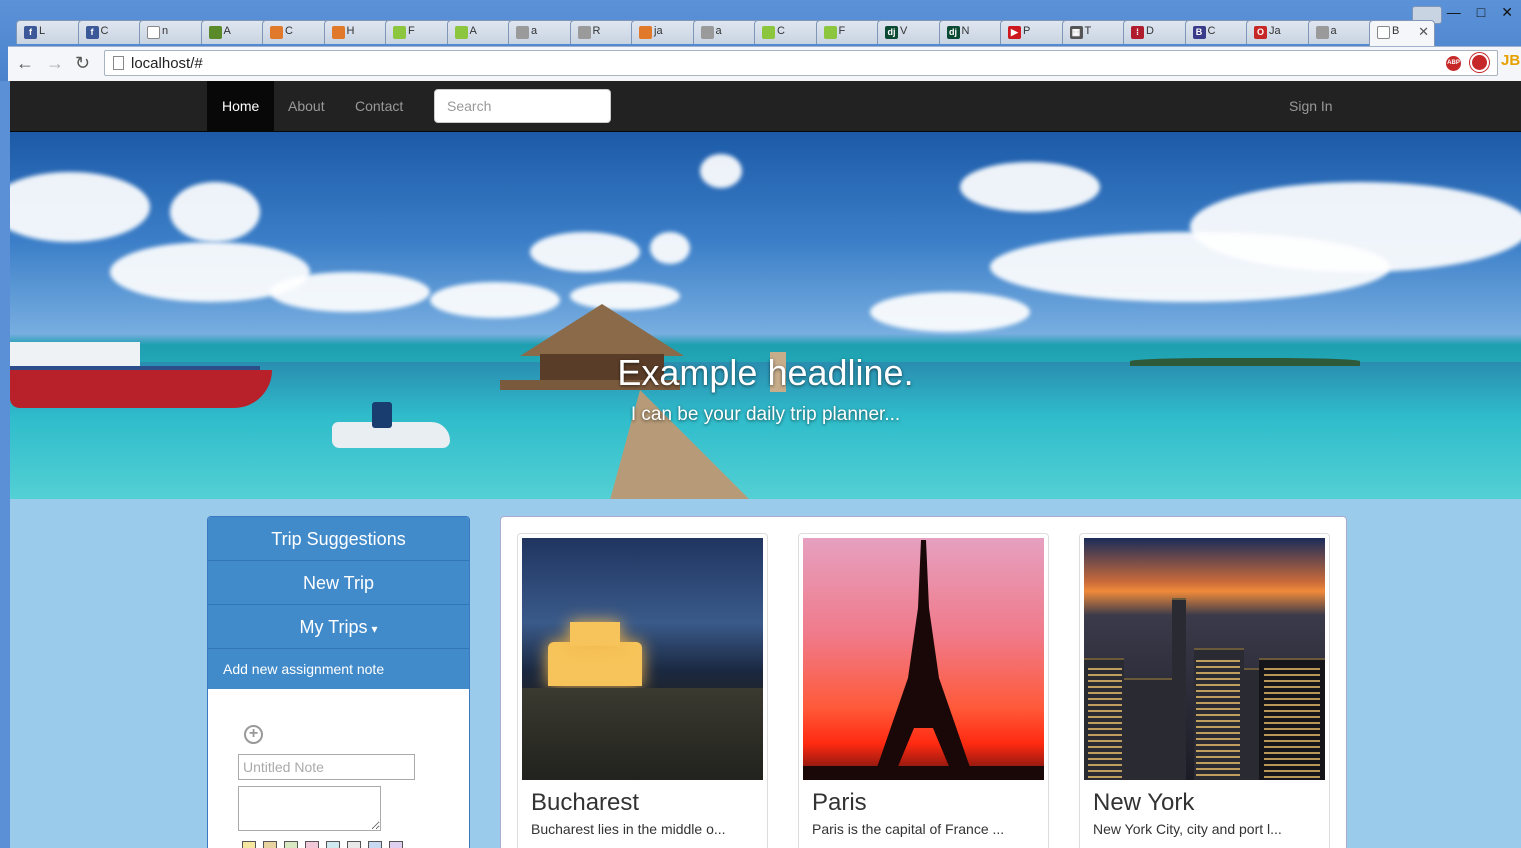 The width and height of the screenshot is (1521, 848). Describe the element at coordinates (253, 734) in the screenshot. I see `add-note-icon: +` at that location.